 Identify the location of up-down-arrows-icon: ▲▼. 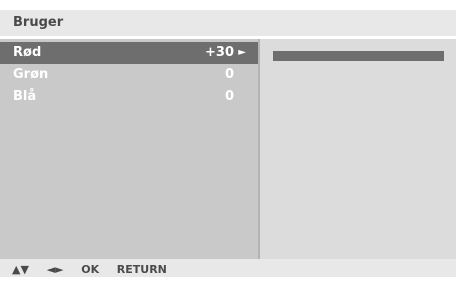
(20, 269).